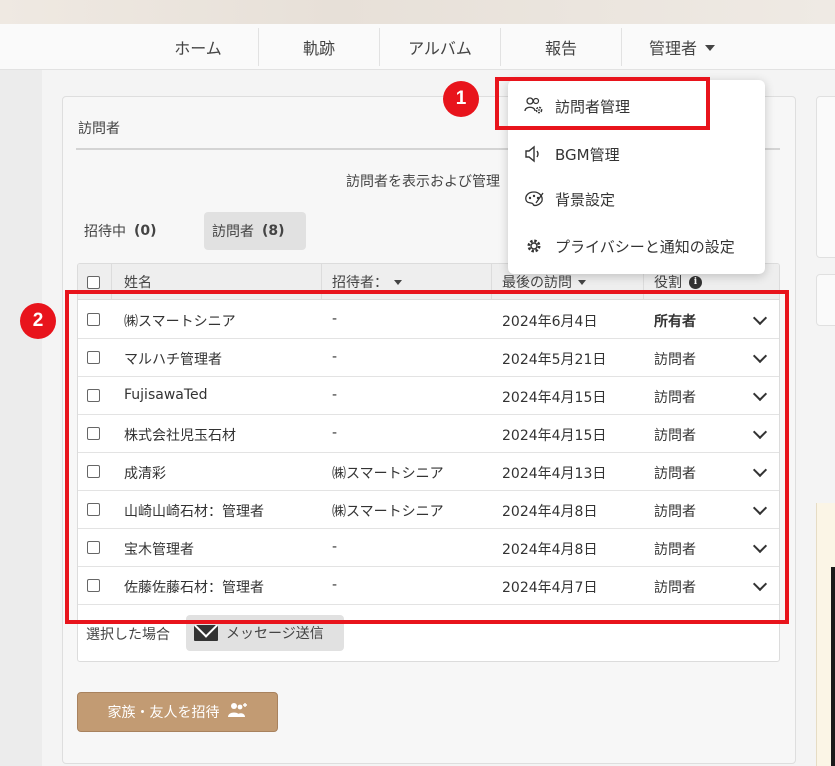 The width and height of the screenshot is (835, 766). What do you see at coordinates (163, 713) in the screenshot?
I see `invite-label: 家族・友人を招待` at bounding box center [163, 713].